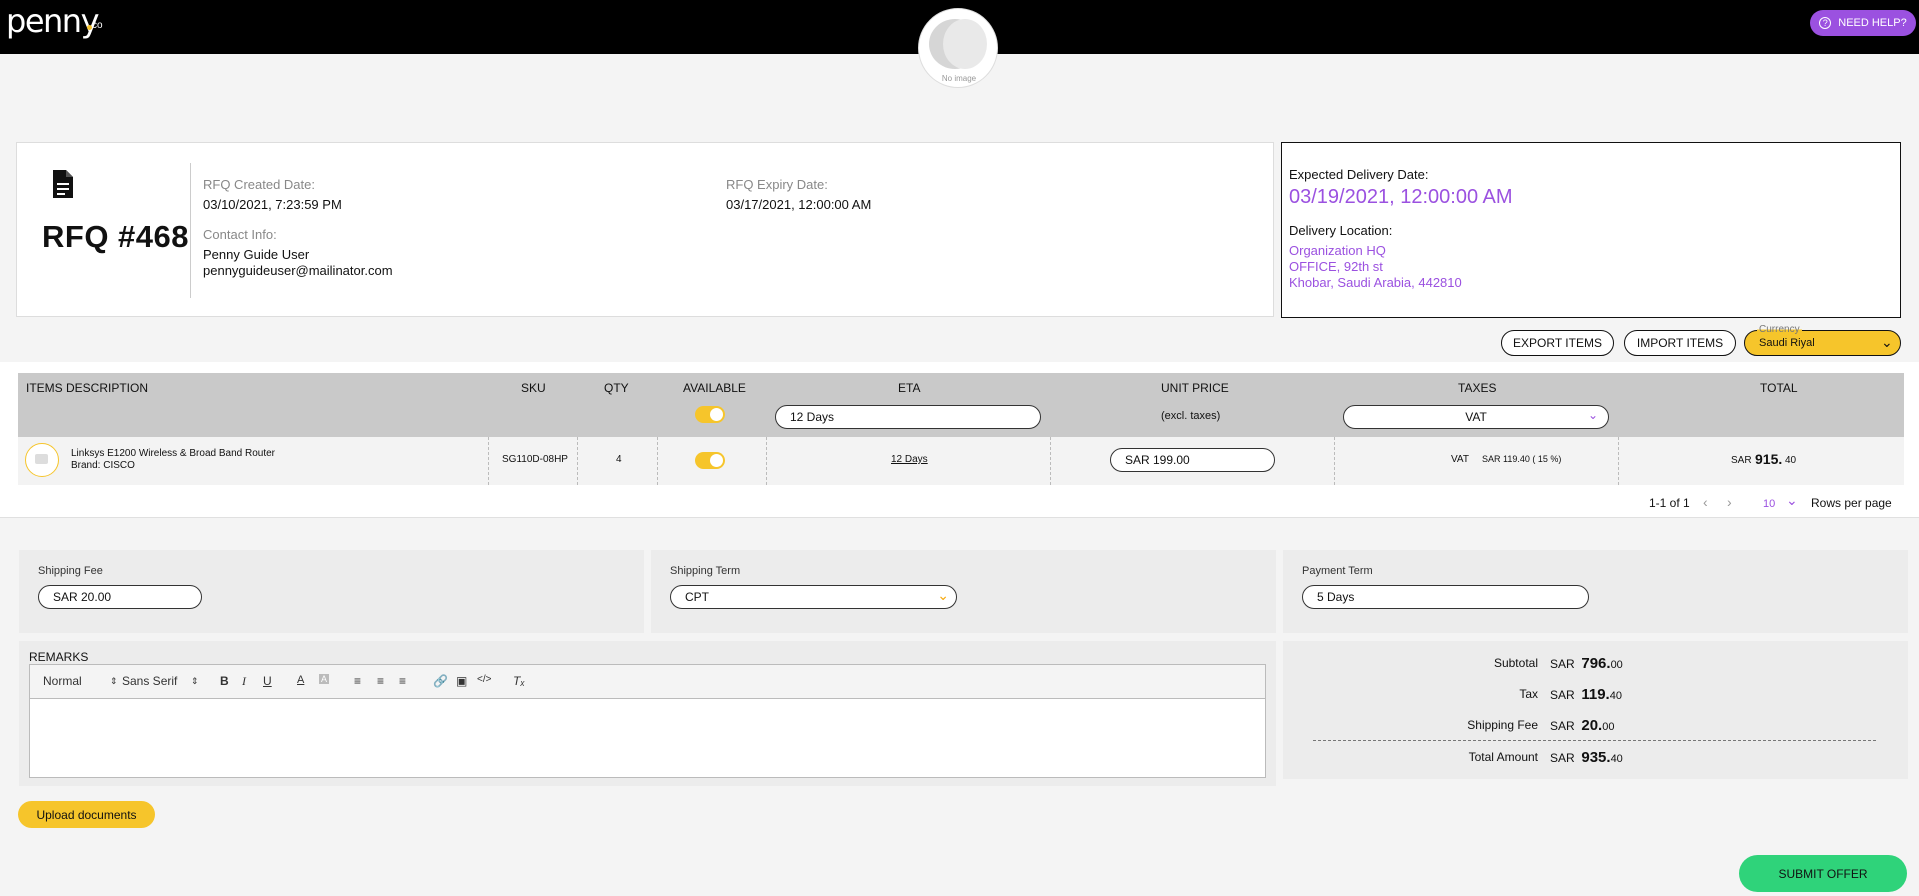 Image resolution: width=1919 pixels, height=896 pixels. I want to click on submit-offer-button: SUBMIT OFFER, so click(1823, 873).